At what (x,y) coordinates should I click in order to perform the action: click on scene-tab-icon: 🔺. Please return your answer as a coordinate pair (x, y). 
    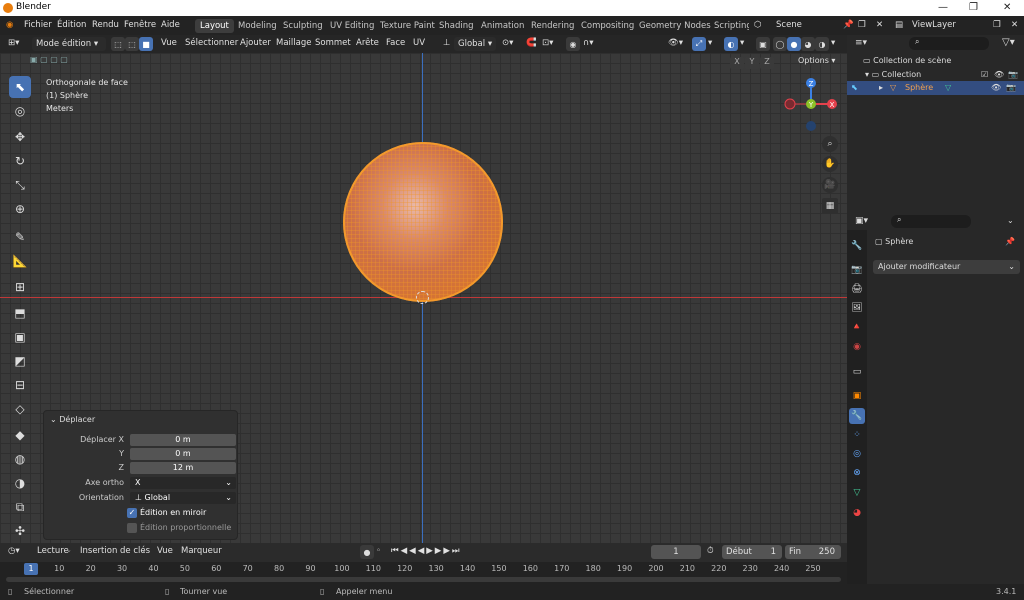
    Looking at the image, I should click on (857, 327).